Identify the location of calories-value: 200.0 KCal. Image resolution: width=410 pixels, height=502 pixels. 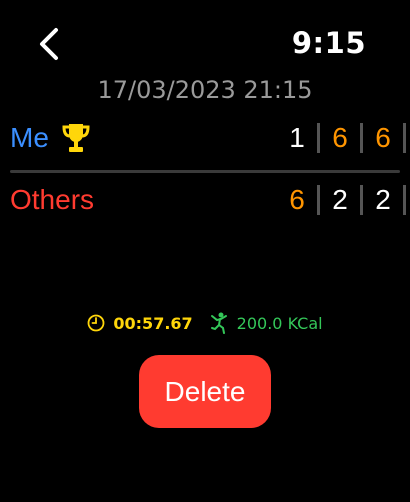
(279, 323).